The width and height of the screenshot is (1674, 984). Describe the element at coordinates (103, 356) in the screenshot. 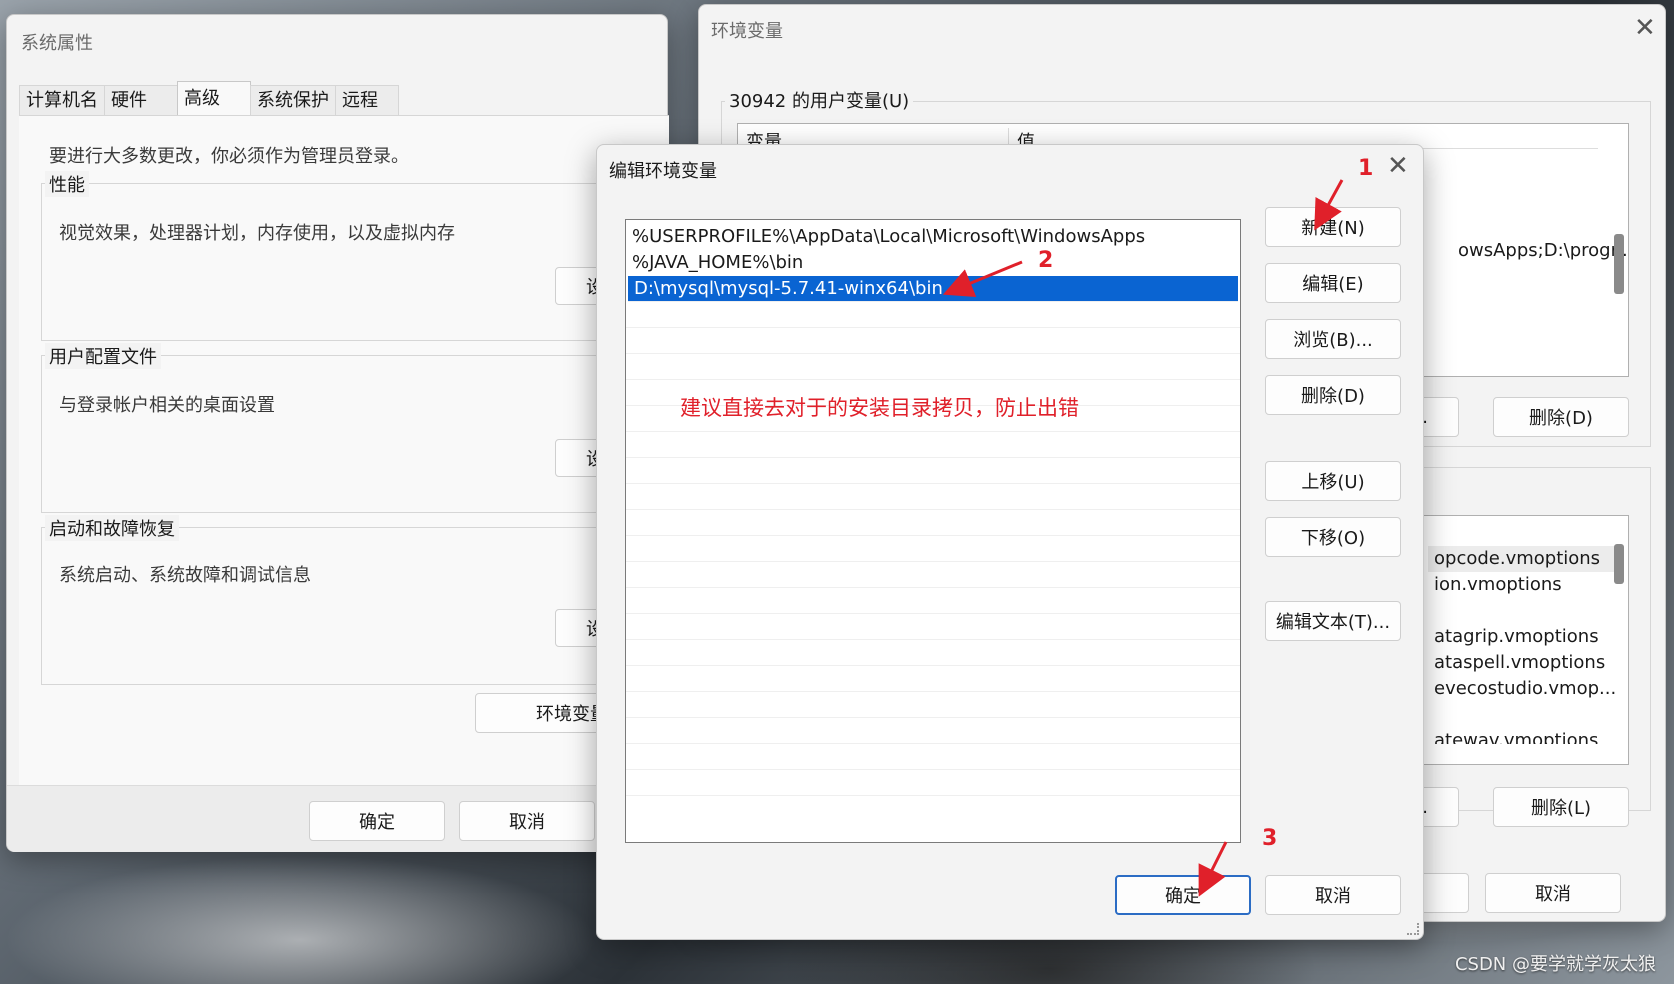

I see `user-profiles-label: 用户配置文件` at that location.